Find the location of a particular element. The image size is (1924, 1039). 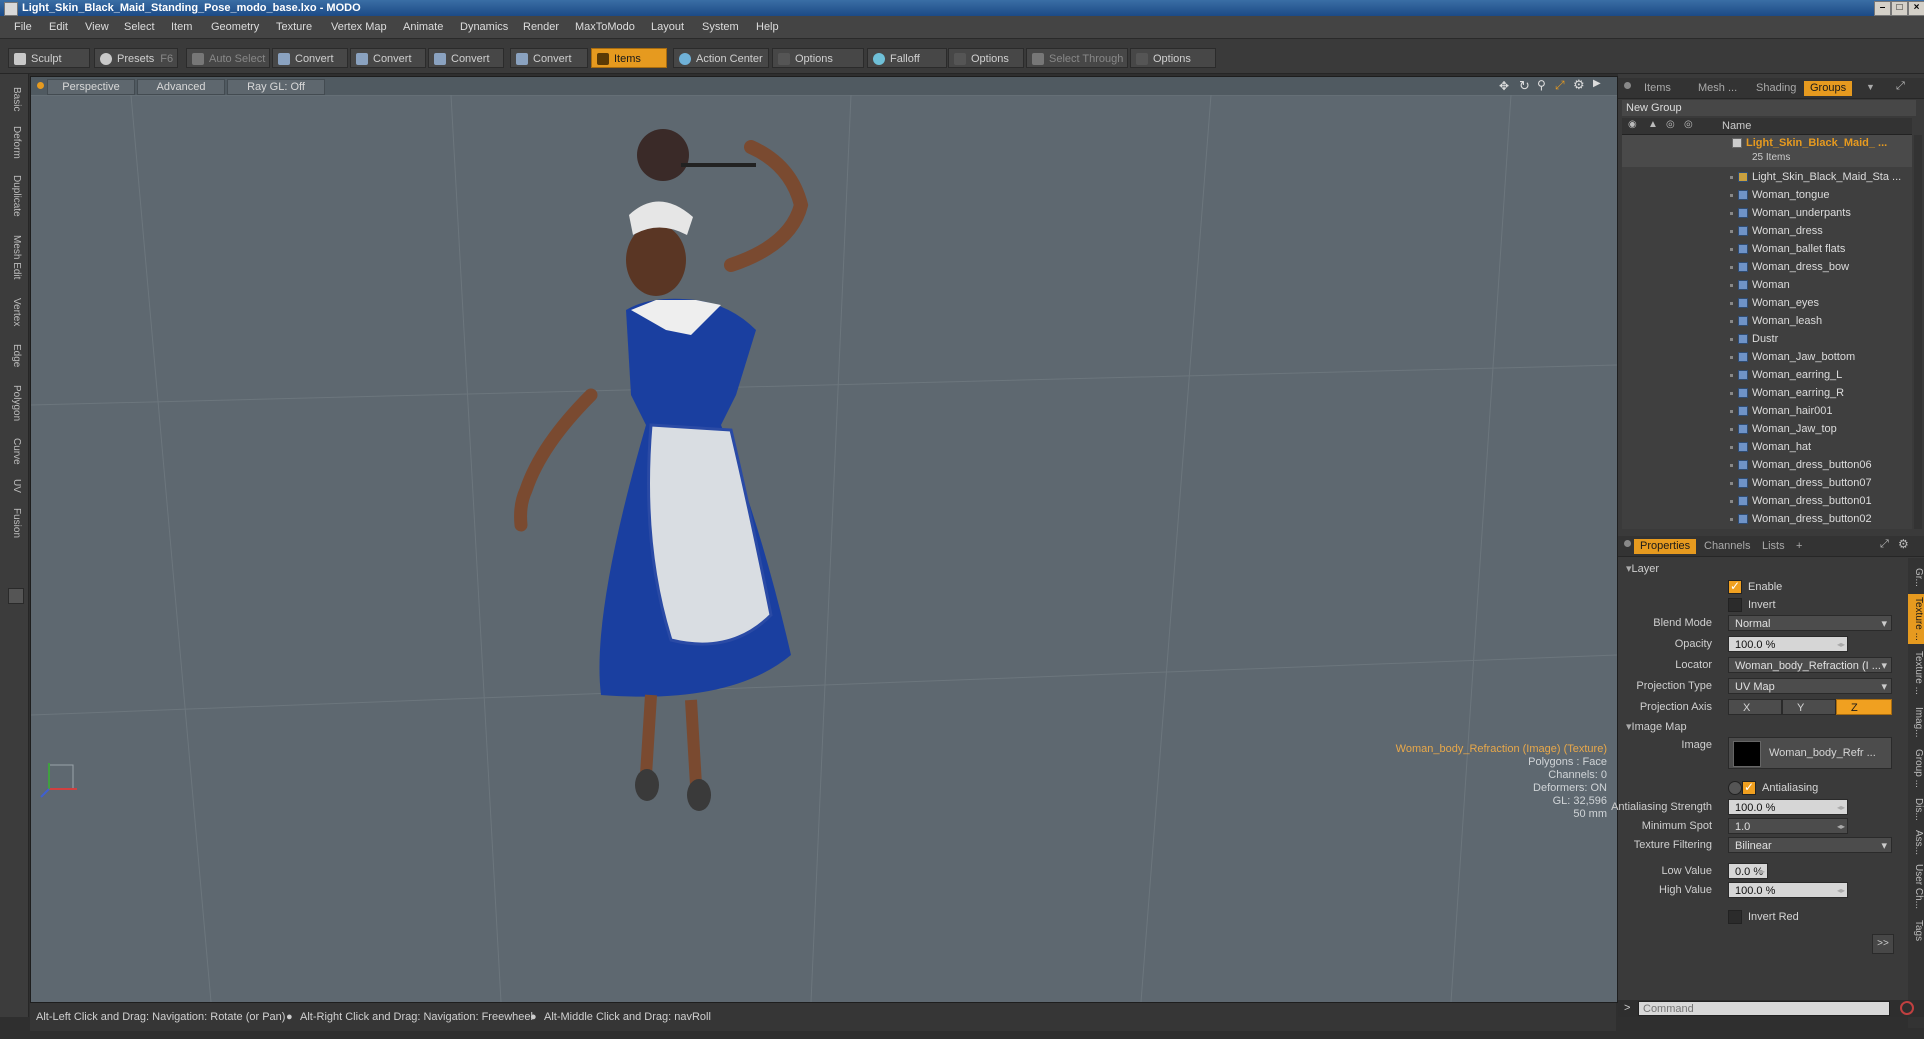

tab-channels: Channels is located at coordinates (1727, 546).